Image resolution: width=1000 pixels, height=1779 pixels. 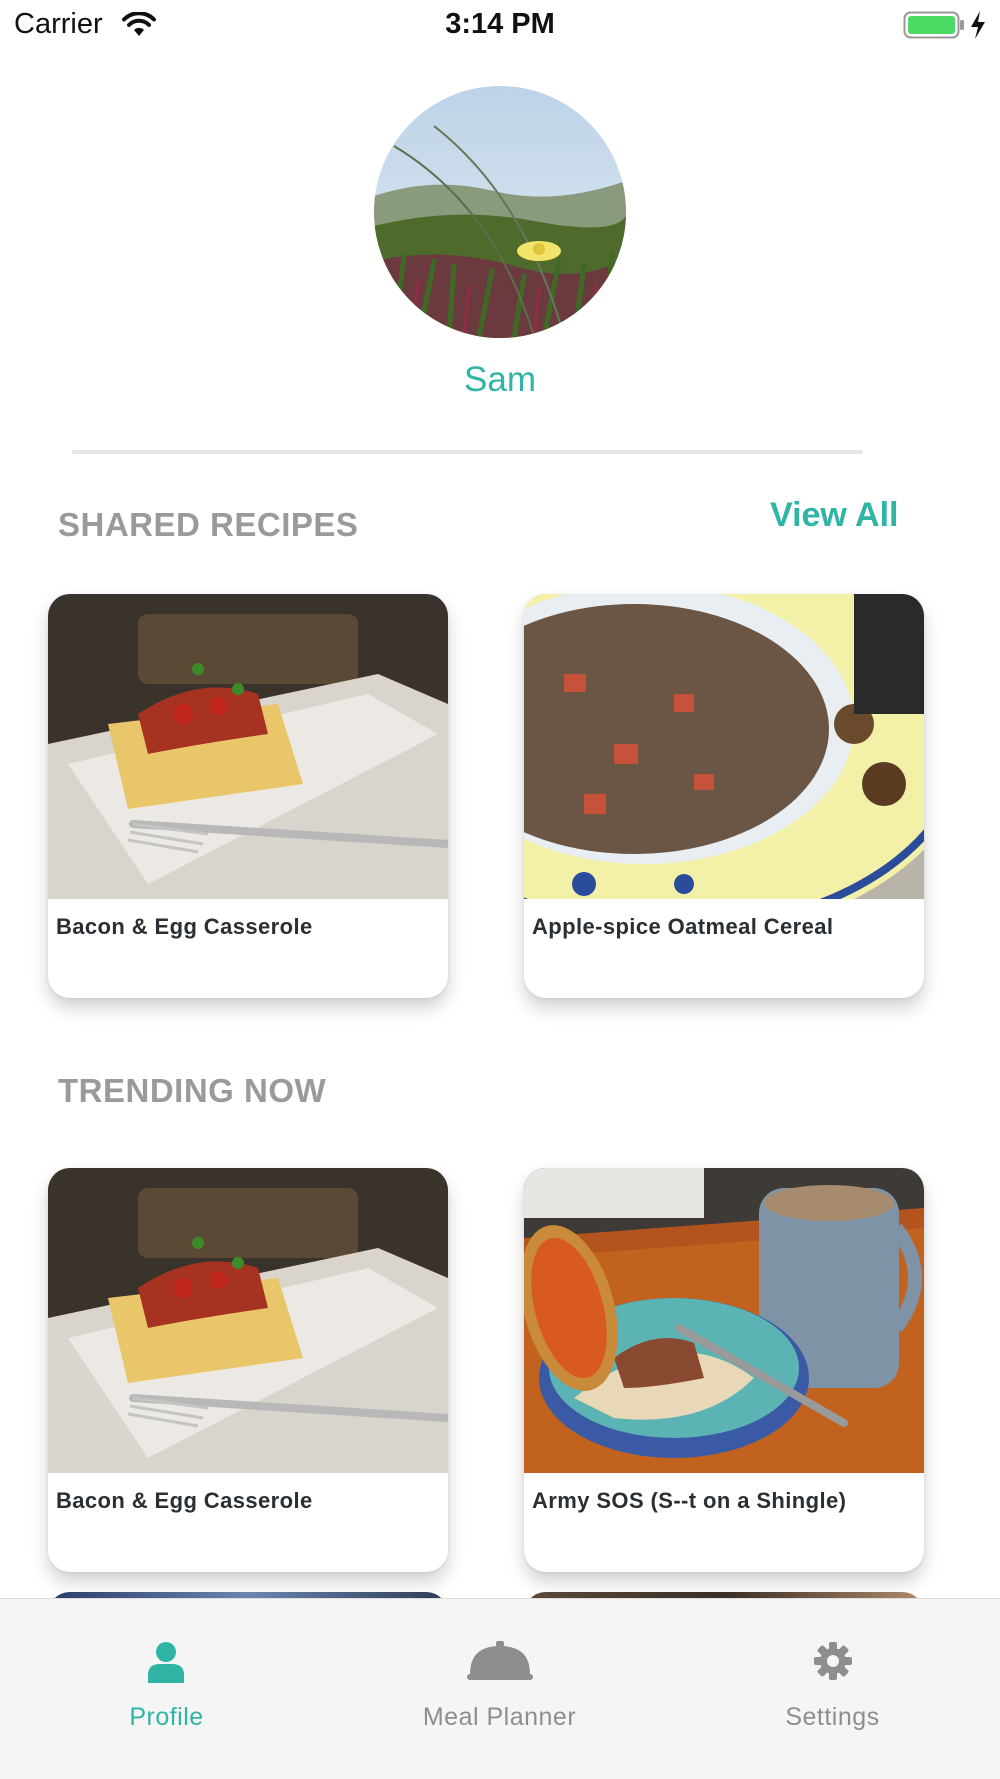 I want to click on recipe-card: Army SOS (S--t on a Shingle), so click(x=724, y=1370).